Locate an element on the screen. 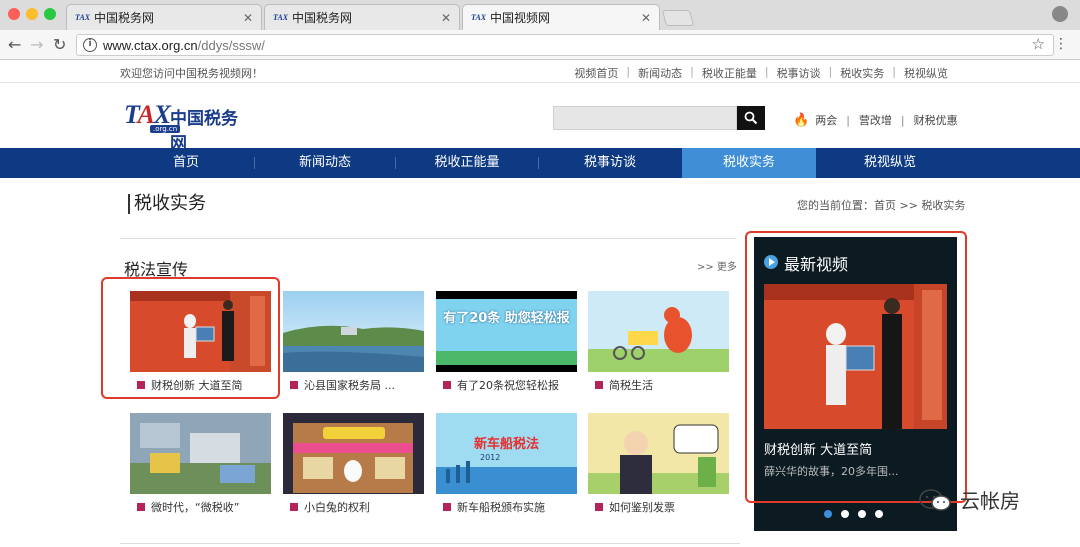 The height and width of the screenshot is (547, 1080). browser-tab-2: TAX 中国税务网 ✕ is located at coordinates (362, 17).